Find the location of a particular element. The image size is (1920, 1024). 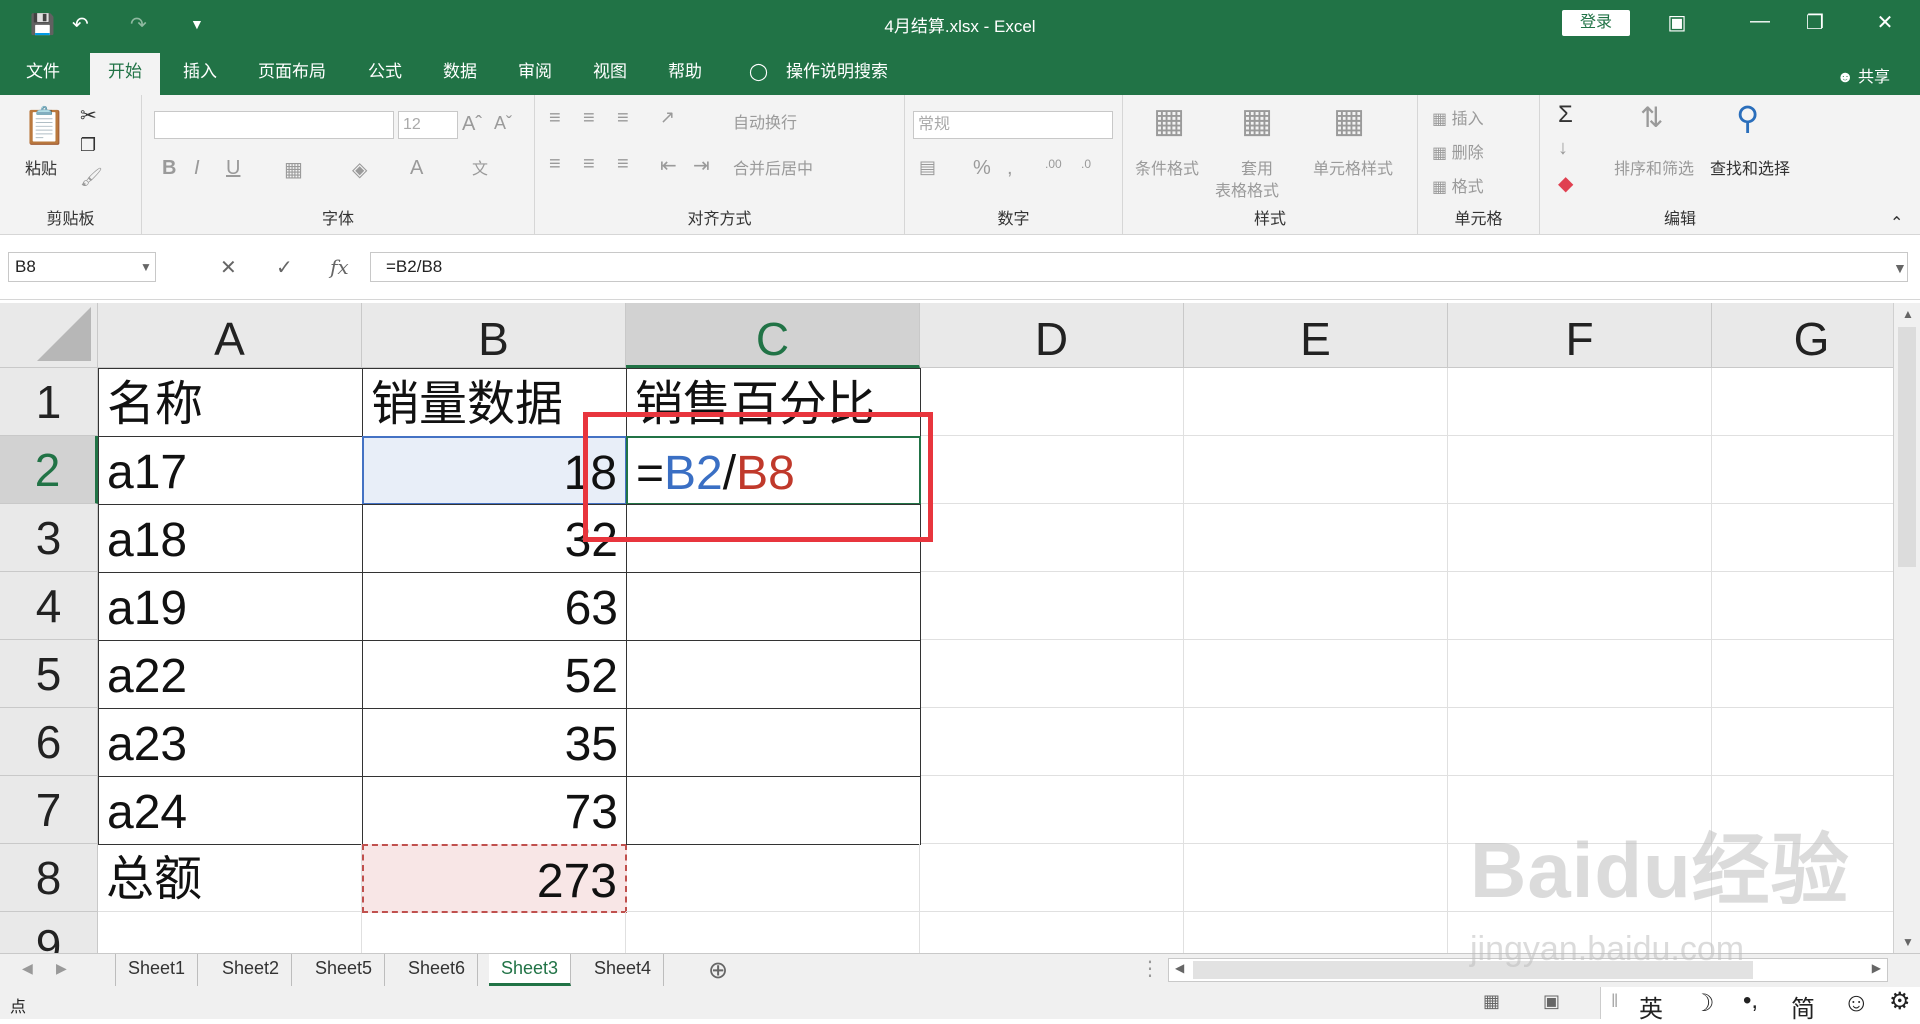

cell-a3: a18 is located at coordinates (230, 538).